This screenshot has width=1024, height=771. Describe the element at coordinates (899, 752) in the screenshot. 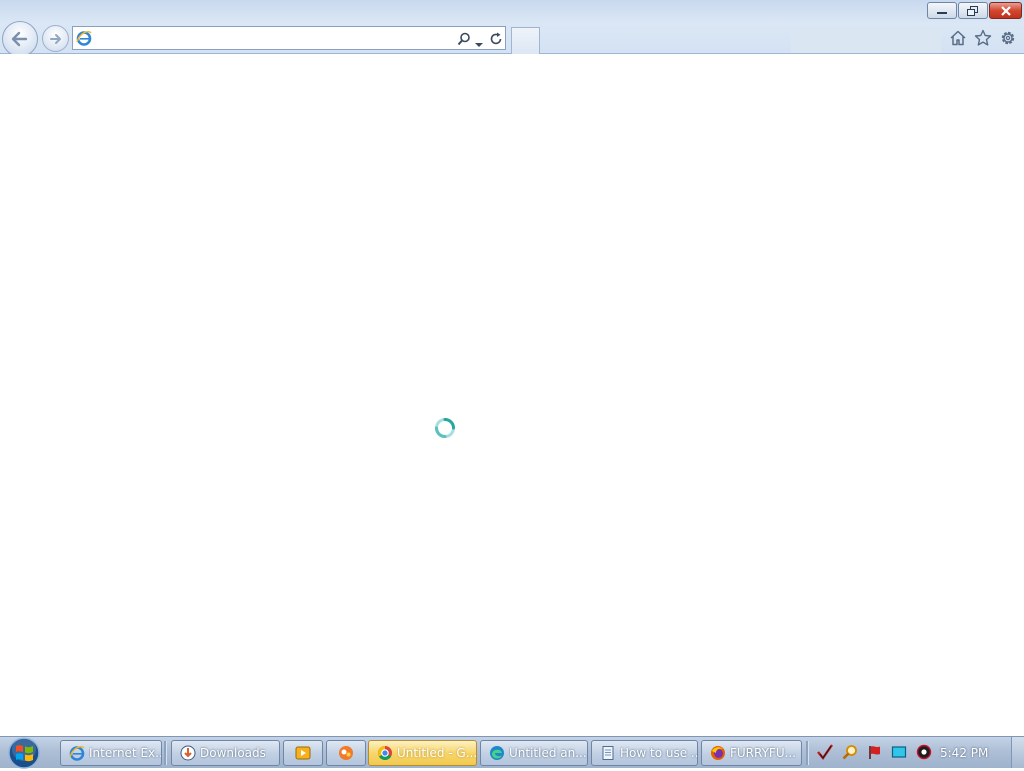

I see `display-tray-icon` at that location.